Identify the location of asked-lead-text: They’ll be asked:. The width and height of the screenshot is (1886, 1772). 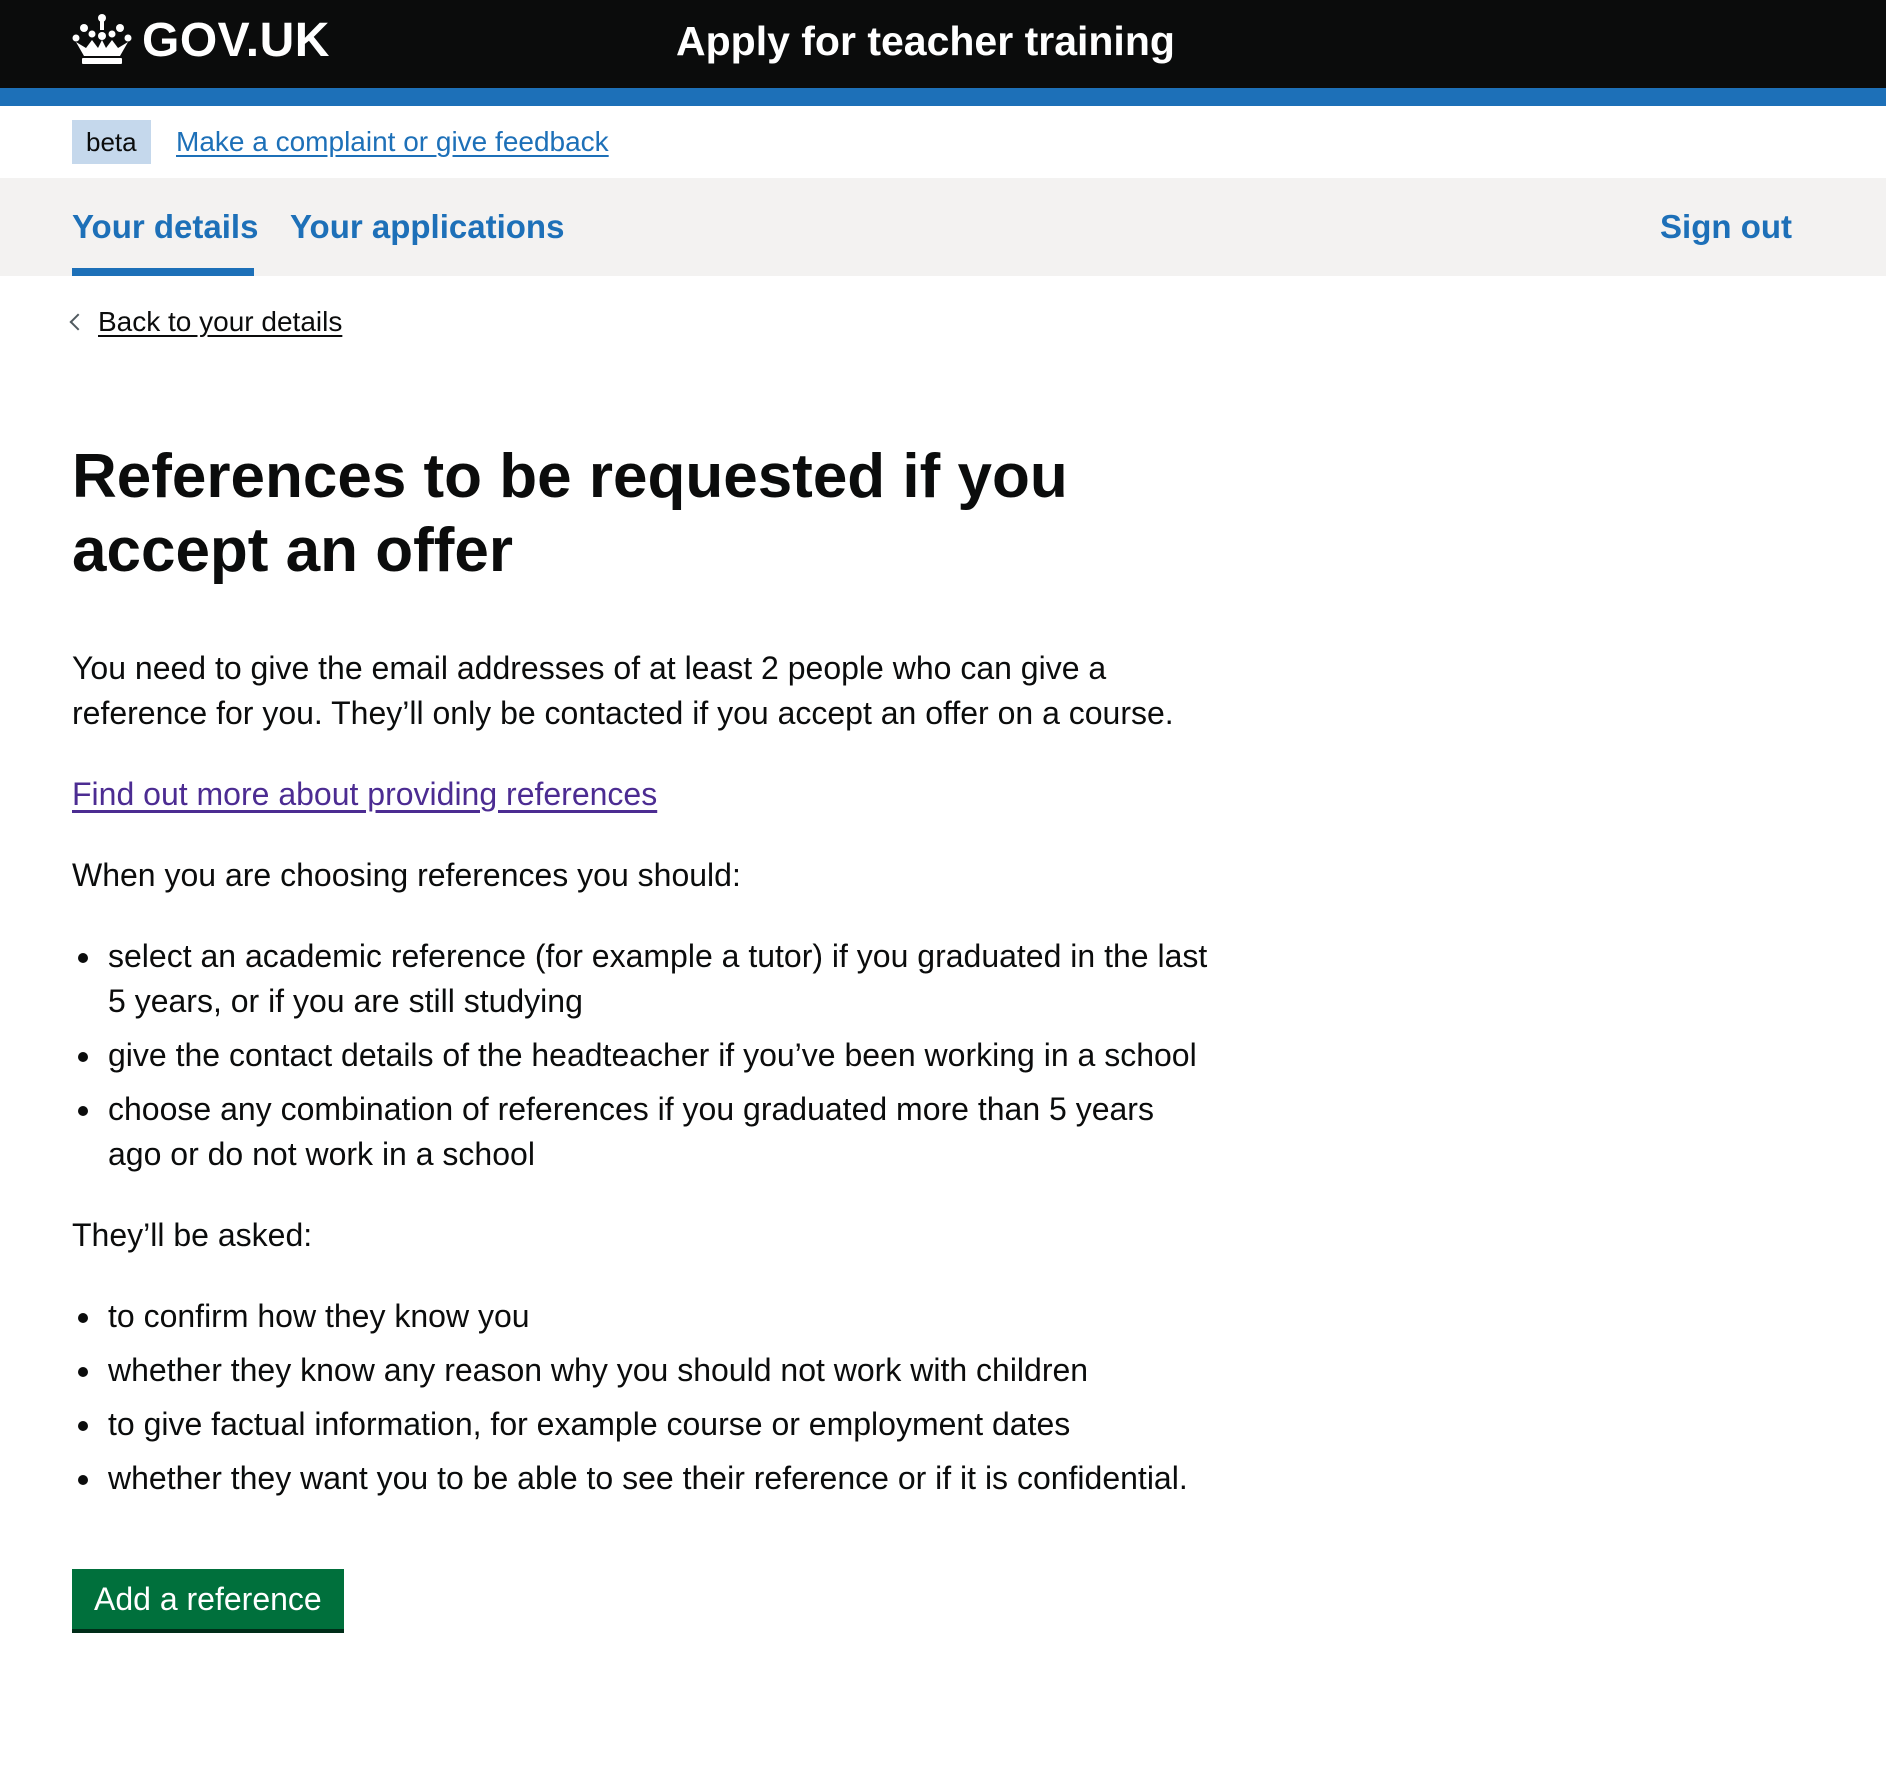
(192, 1235).